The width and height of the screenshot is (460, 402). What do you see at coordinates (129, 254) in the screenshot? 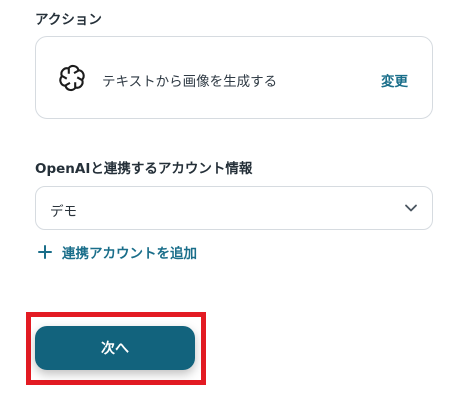
I see `add-account-label: 連携アカウントを追加` at bounding box center [129, 254].